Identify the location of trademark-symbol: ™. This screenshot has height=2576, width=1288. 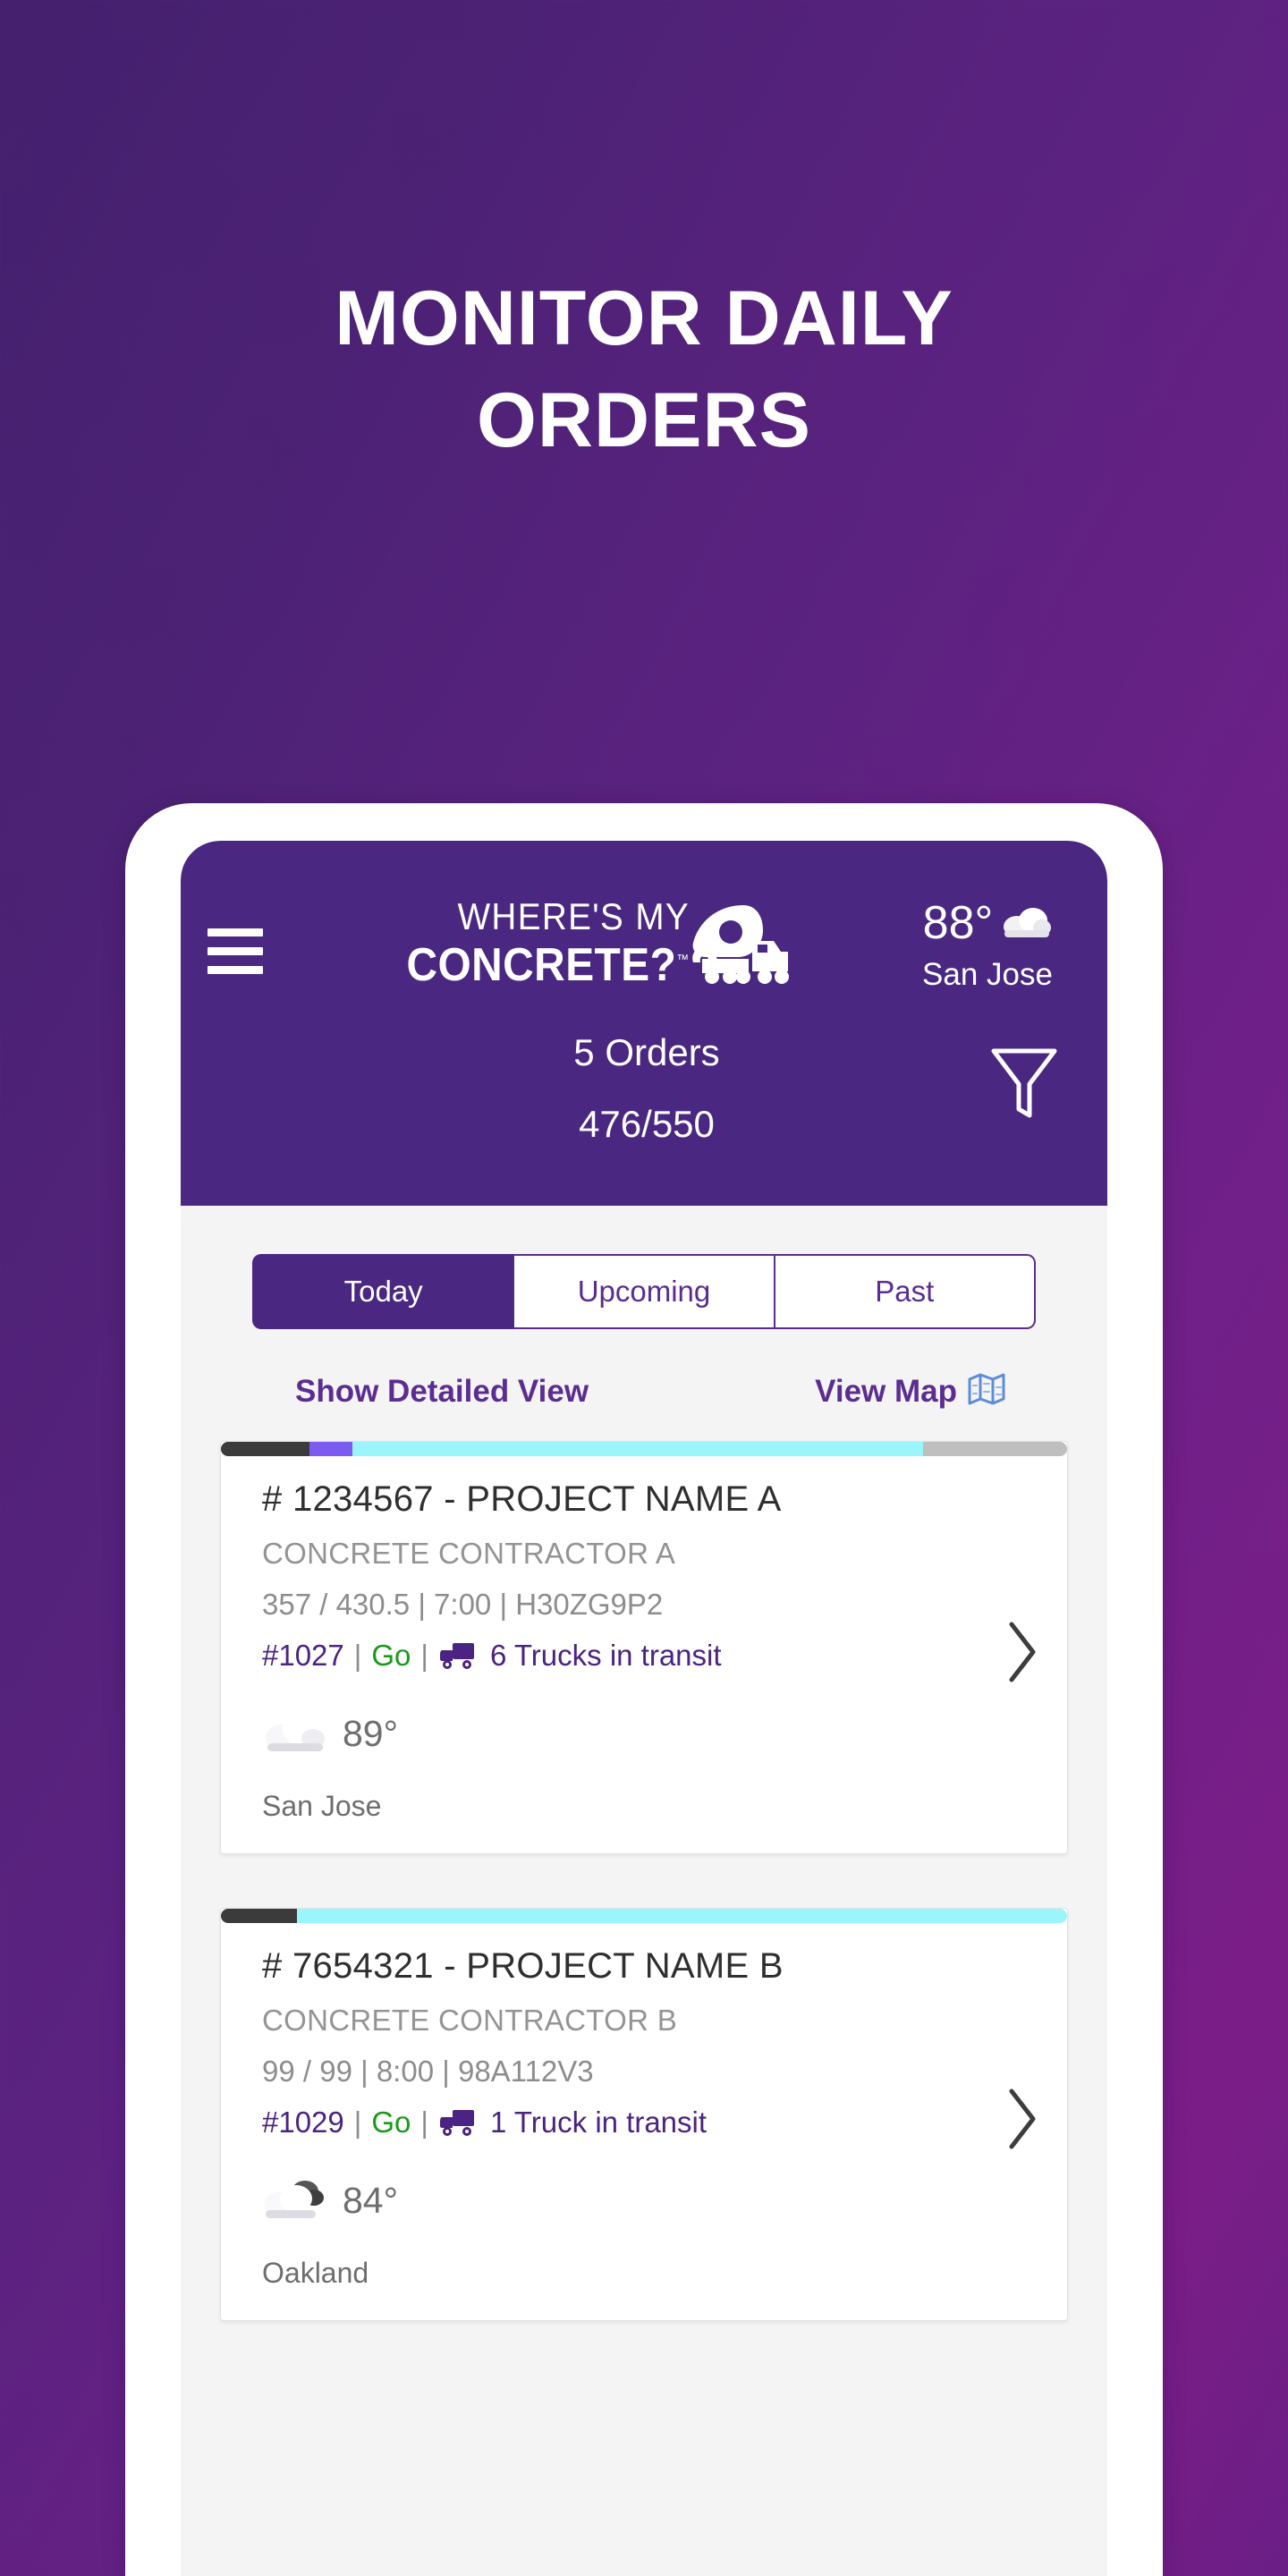
(683, 960).